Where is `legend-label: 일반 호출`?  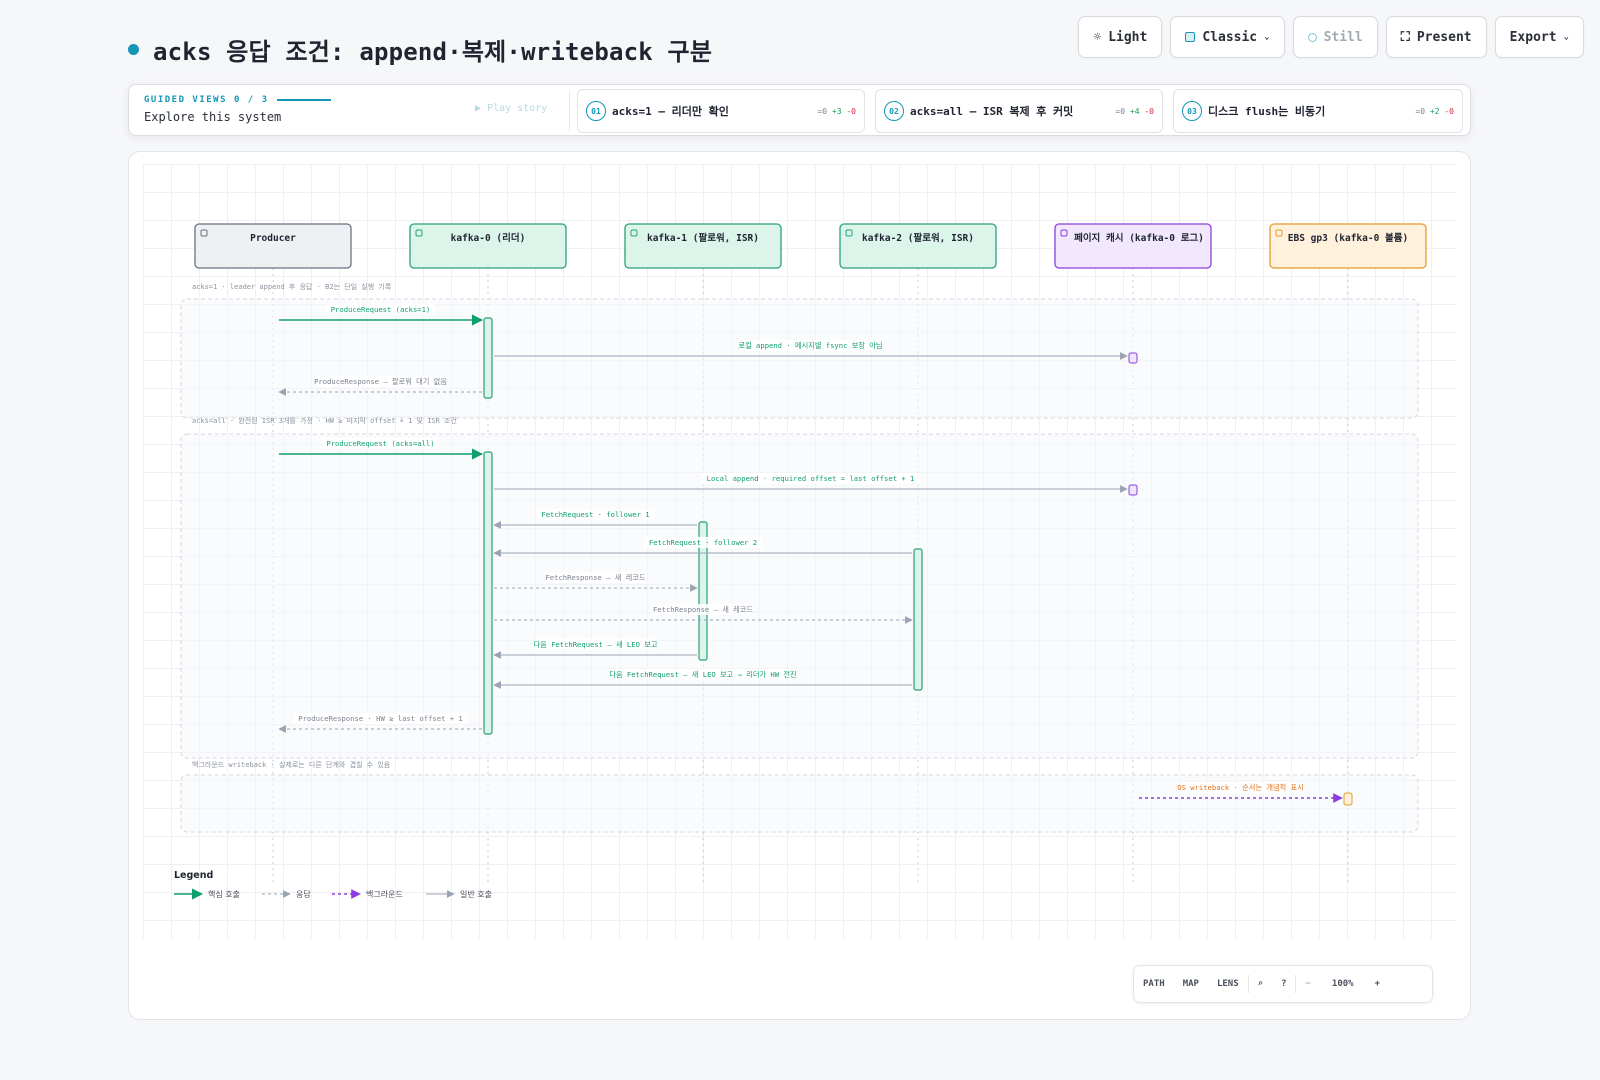
legend-label: 일반 호출 is located at coordinates (476, 894).